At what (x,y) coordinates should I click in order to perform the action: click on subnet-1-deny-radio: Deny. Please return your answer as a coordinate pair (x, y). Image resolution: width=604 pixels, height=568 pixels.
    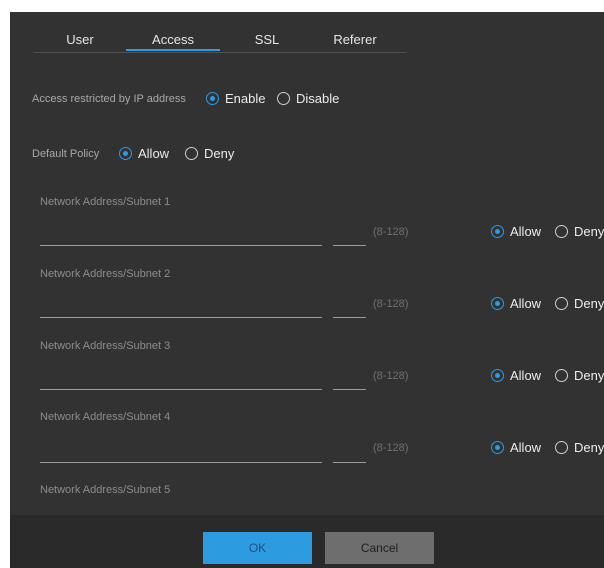
    Looking at the image, I should click on (579, 231).